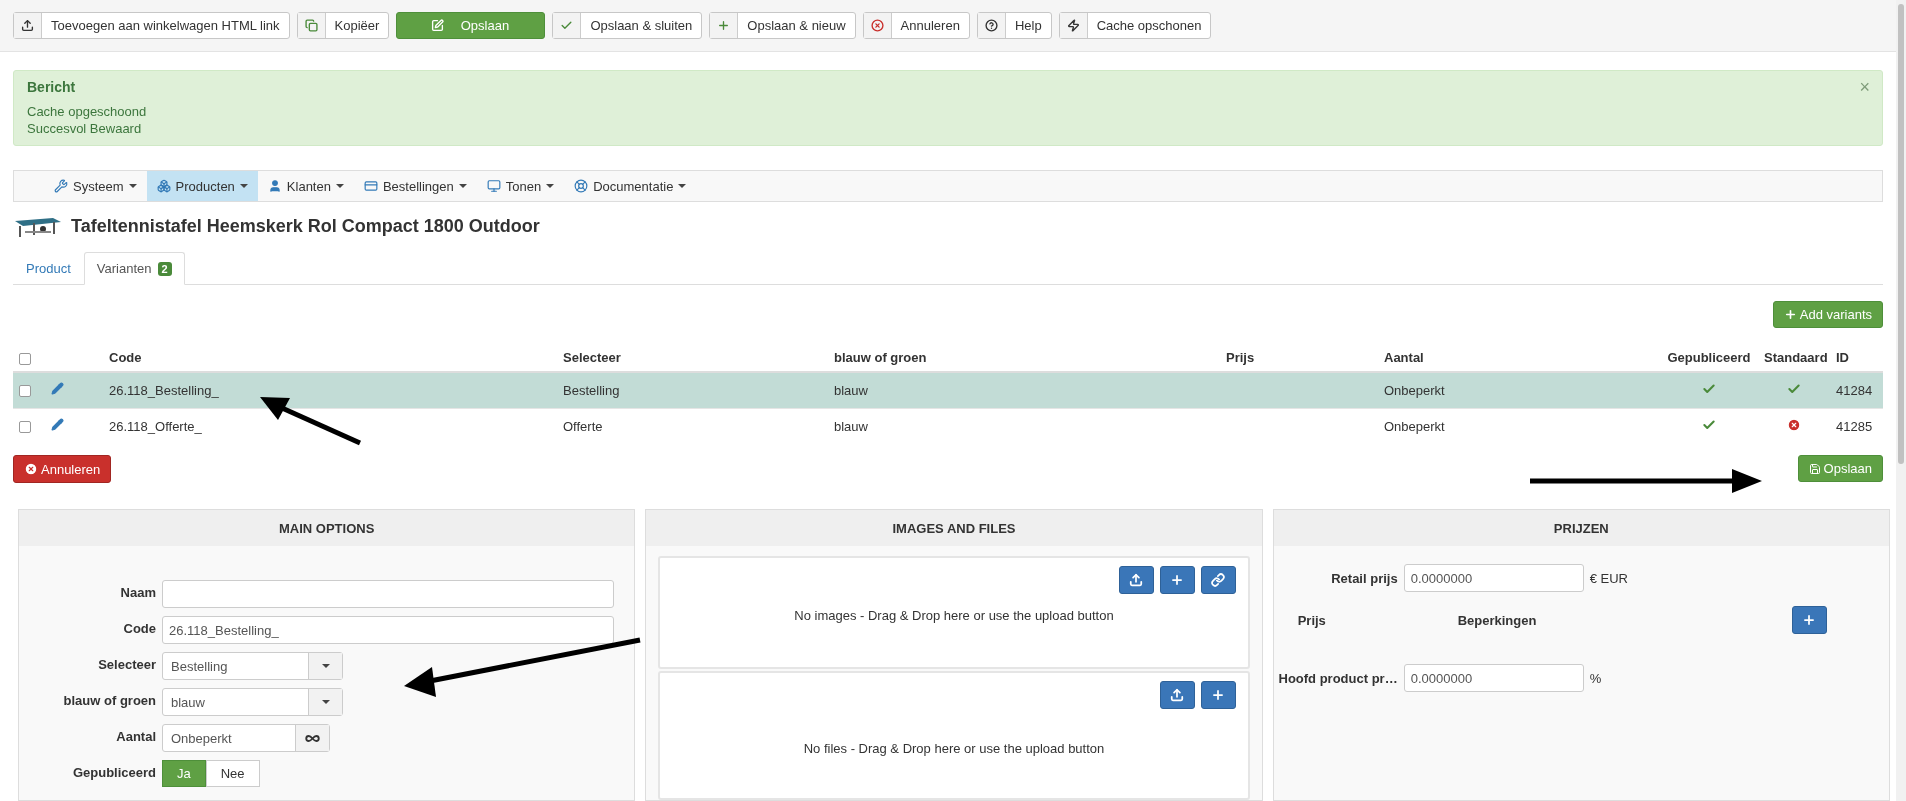 The image size is (1906, 801). What do you see at coordinates (113, 772) in the screenshot?
I see `field-label: Gepubliceerd` at bounding box center [113, 772].